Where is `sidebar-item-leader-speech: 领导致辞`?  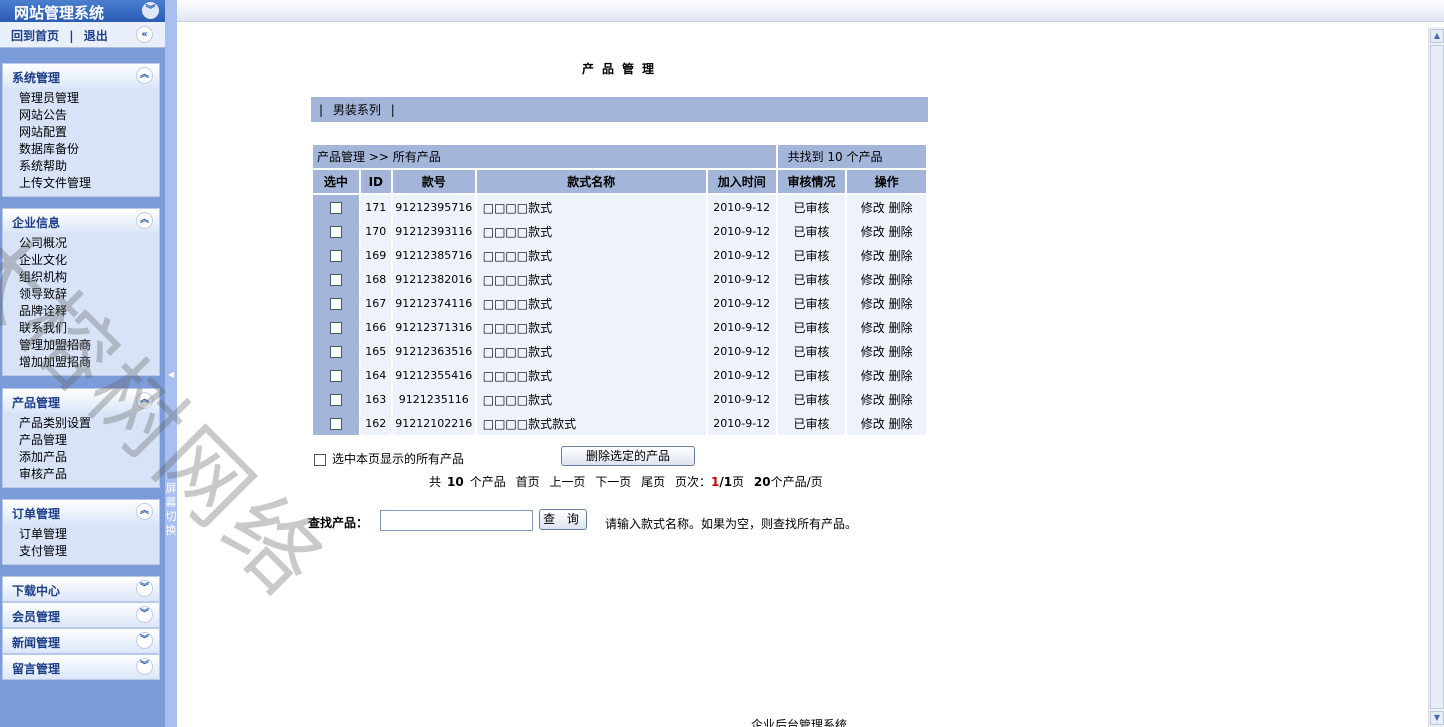 sidebar-item-leader-speech: 领导致辞 is located at coordinates (81, 294).